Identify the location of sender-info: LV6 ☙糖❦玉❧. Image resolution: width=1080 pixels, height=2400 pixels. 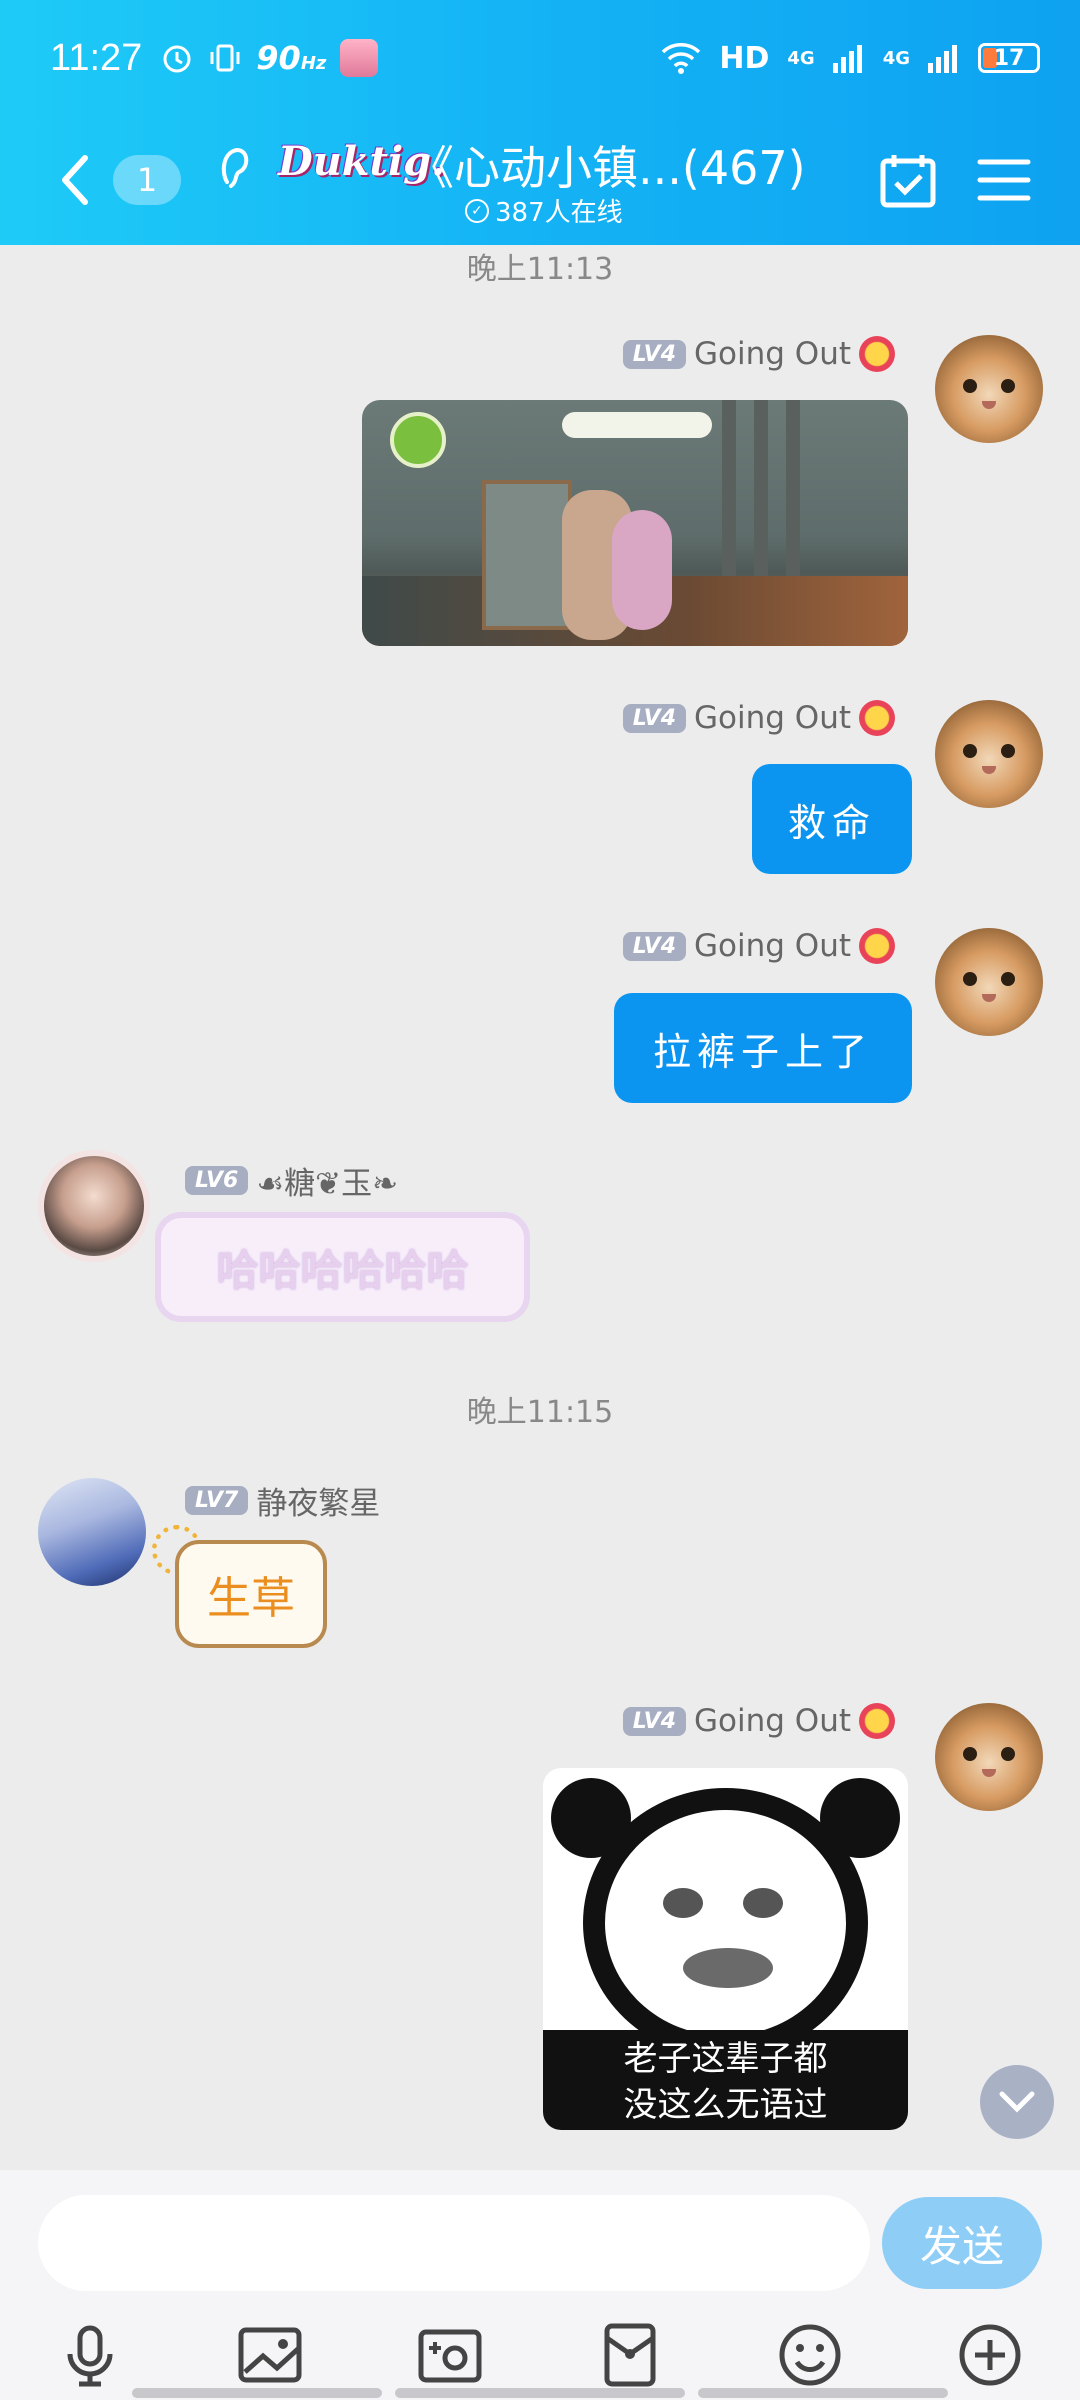
(291, 1180).